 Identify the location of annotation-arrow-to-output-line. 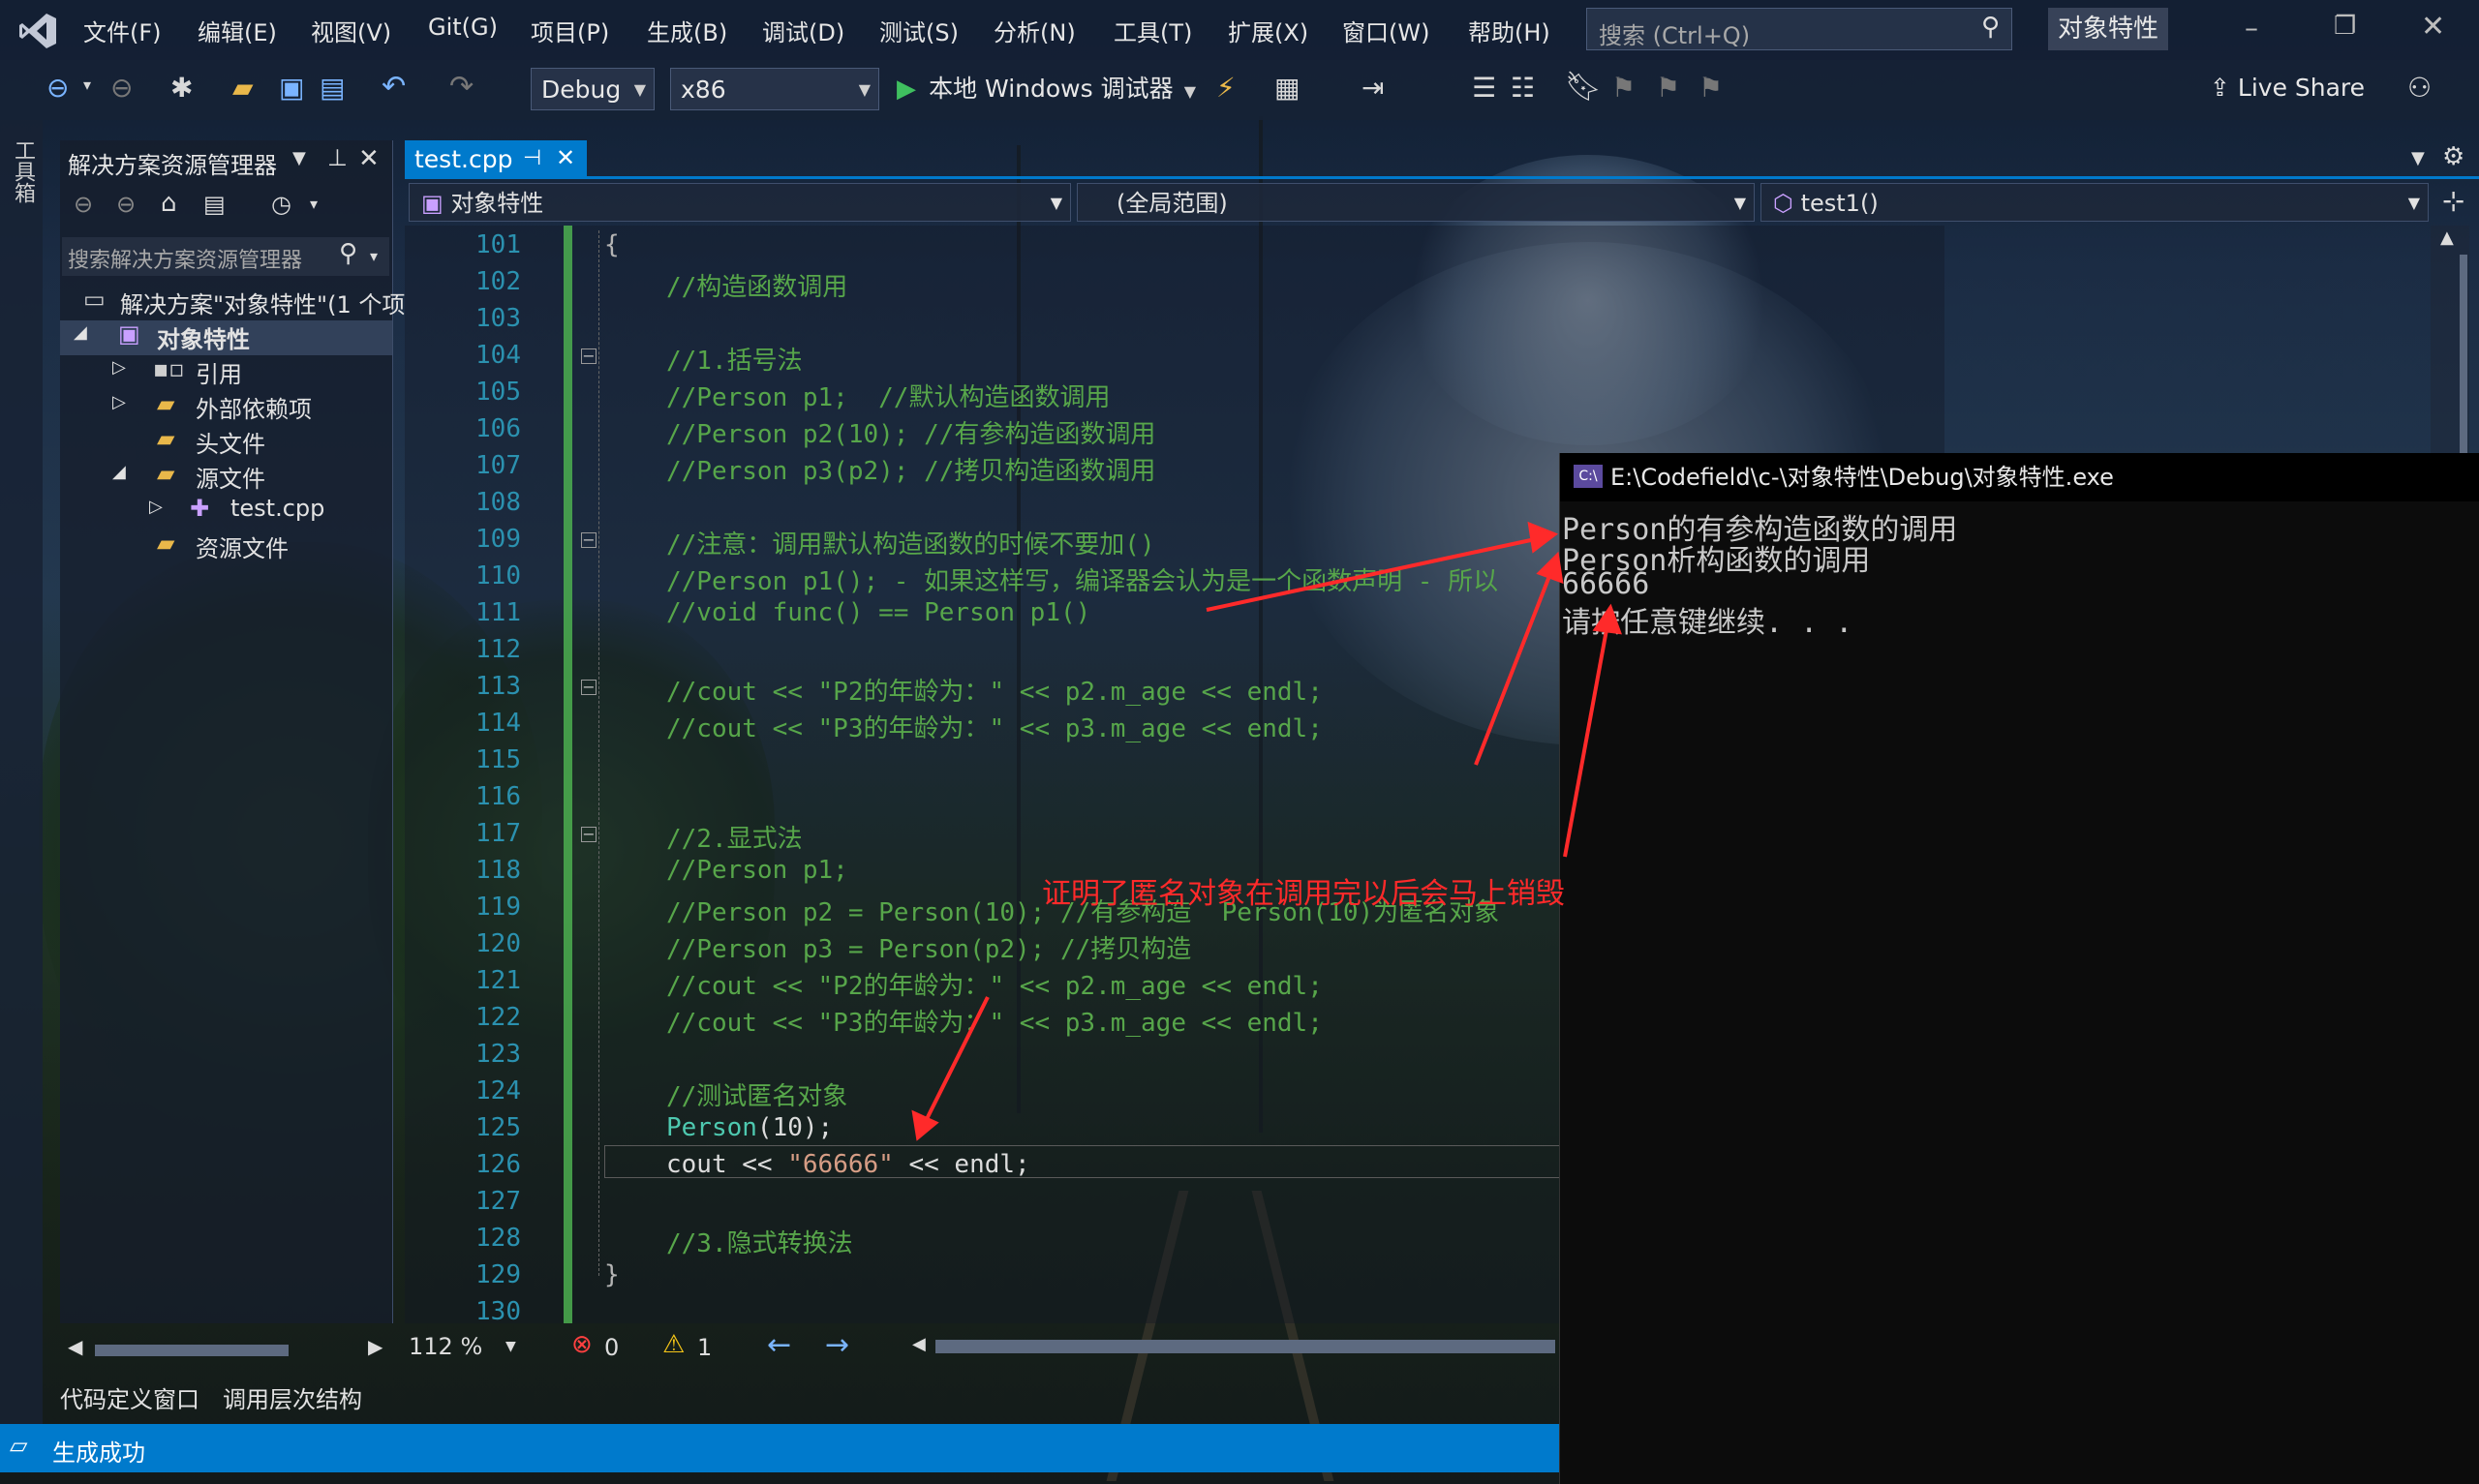
(1586, 740).